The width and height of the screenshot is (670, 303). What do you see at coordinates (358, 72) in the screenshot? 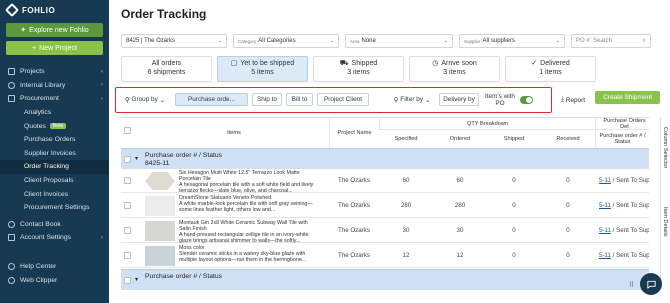
I see `status-tab-count: 3 items` at bounding box center [358, 72].